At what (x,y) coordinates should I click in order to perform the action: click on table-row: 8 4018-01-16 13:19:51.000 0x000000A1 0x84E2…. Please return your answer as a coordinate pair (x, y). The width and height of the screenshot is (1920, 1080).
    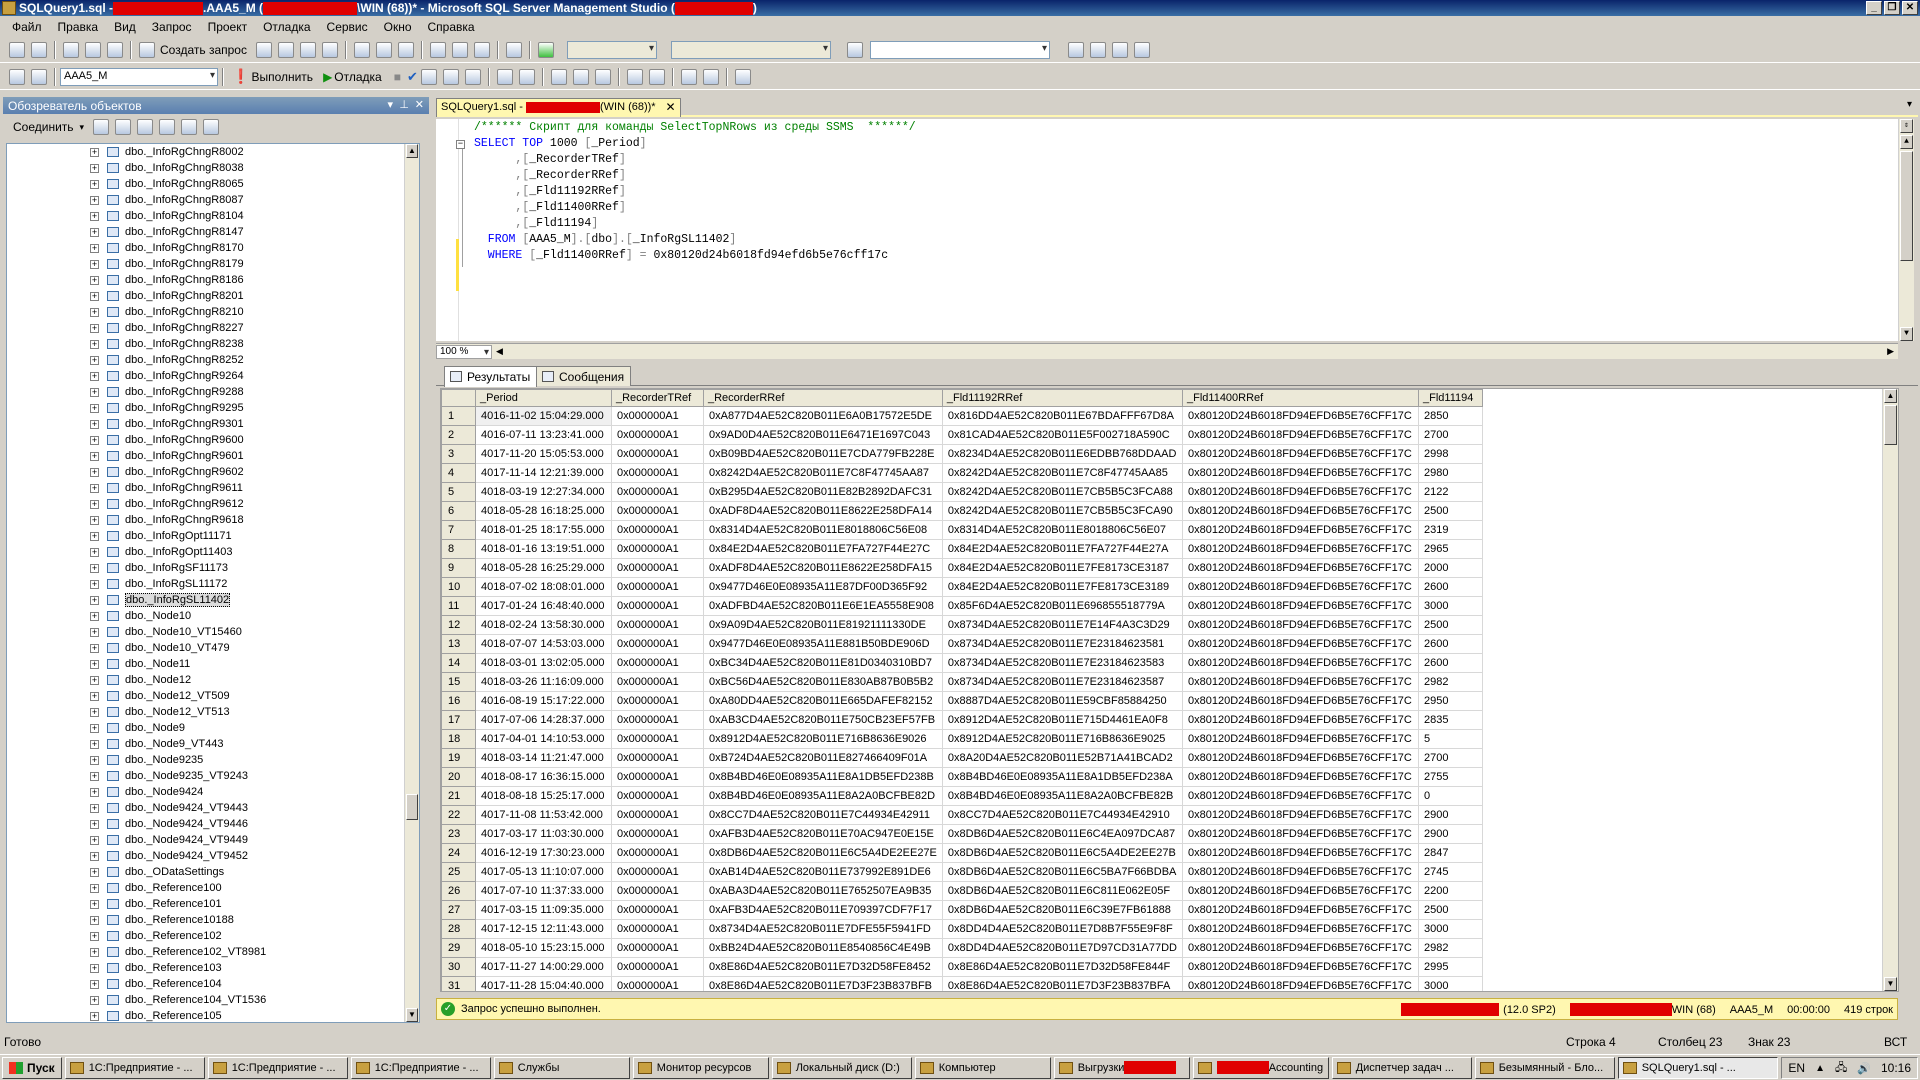
    Looking at the image, I should click on (962, 549).